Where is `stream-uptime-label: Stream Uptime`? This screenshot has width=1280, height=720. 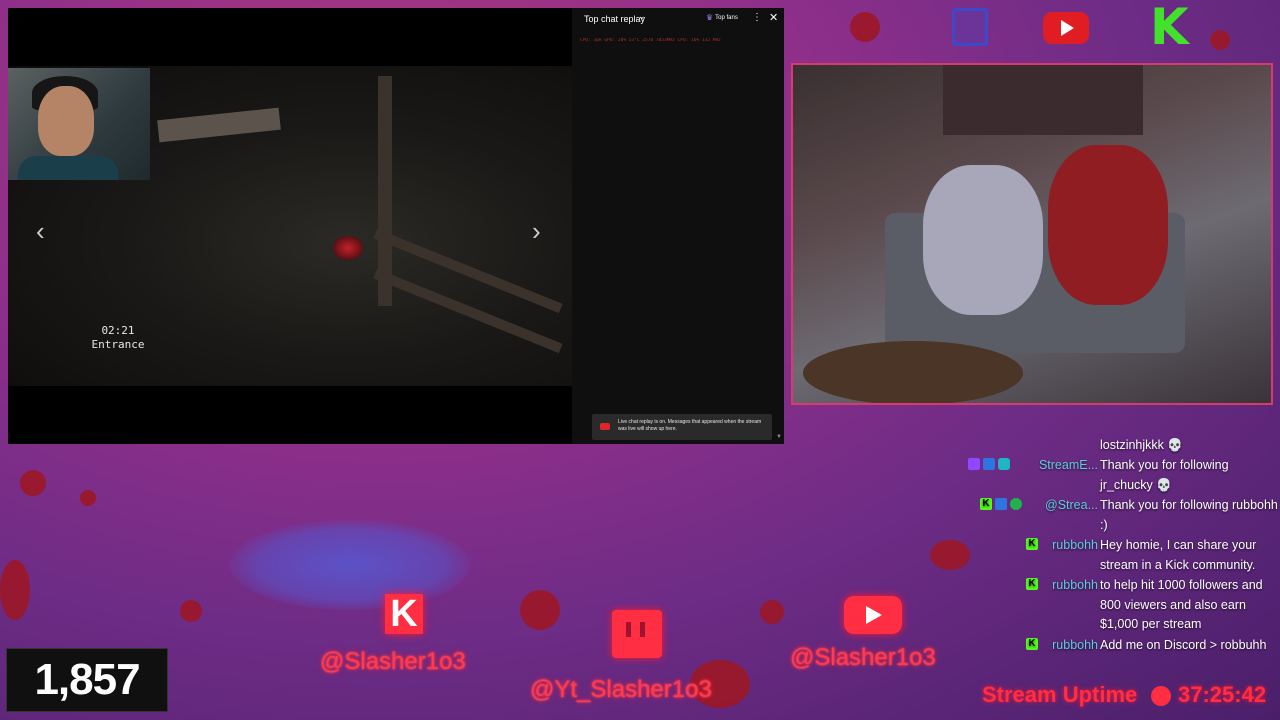
stream-uptime-label: Stream Uptime is located at coordinates (1060, 694).